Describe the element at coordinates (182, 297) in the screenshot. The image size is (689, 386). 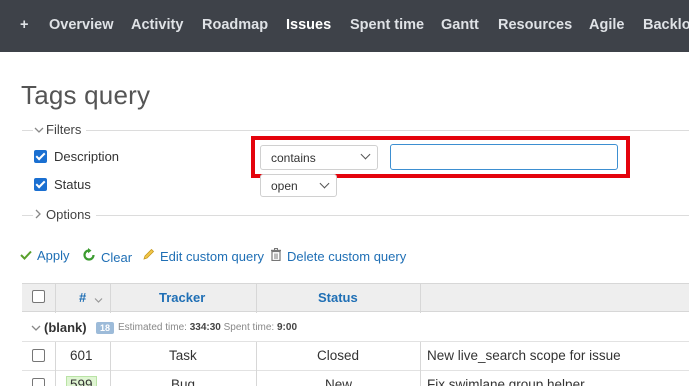
I see `column-header-tracker: Tracker` at that location.